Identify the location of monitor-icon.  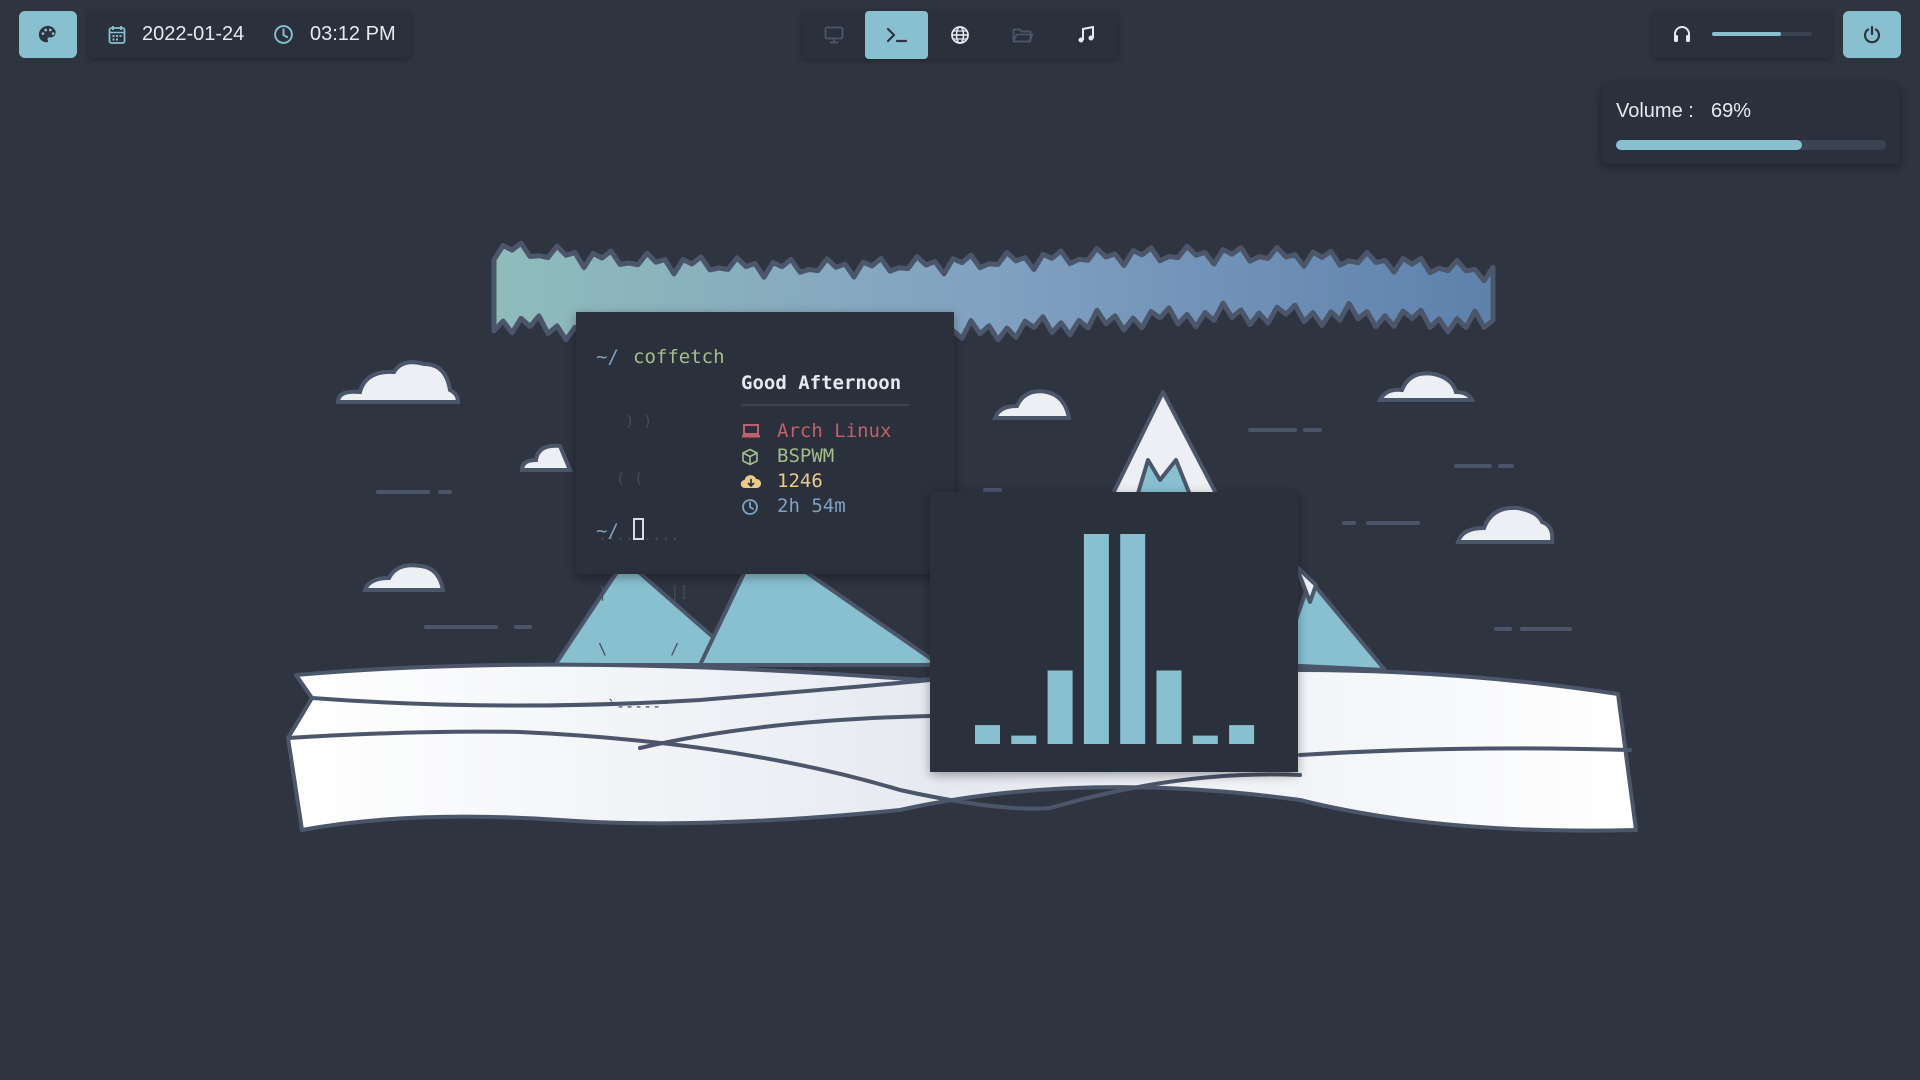
(834, 35).